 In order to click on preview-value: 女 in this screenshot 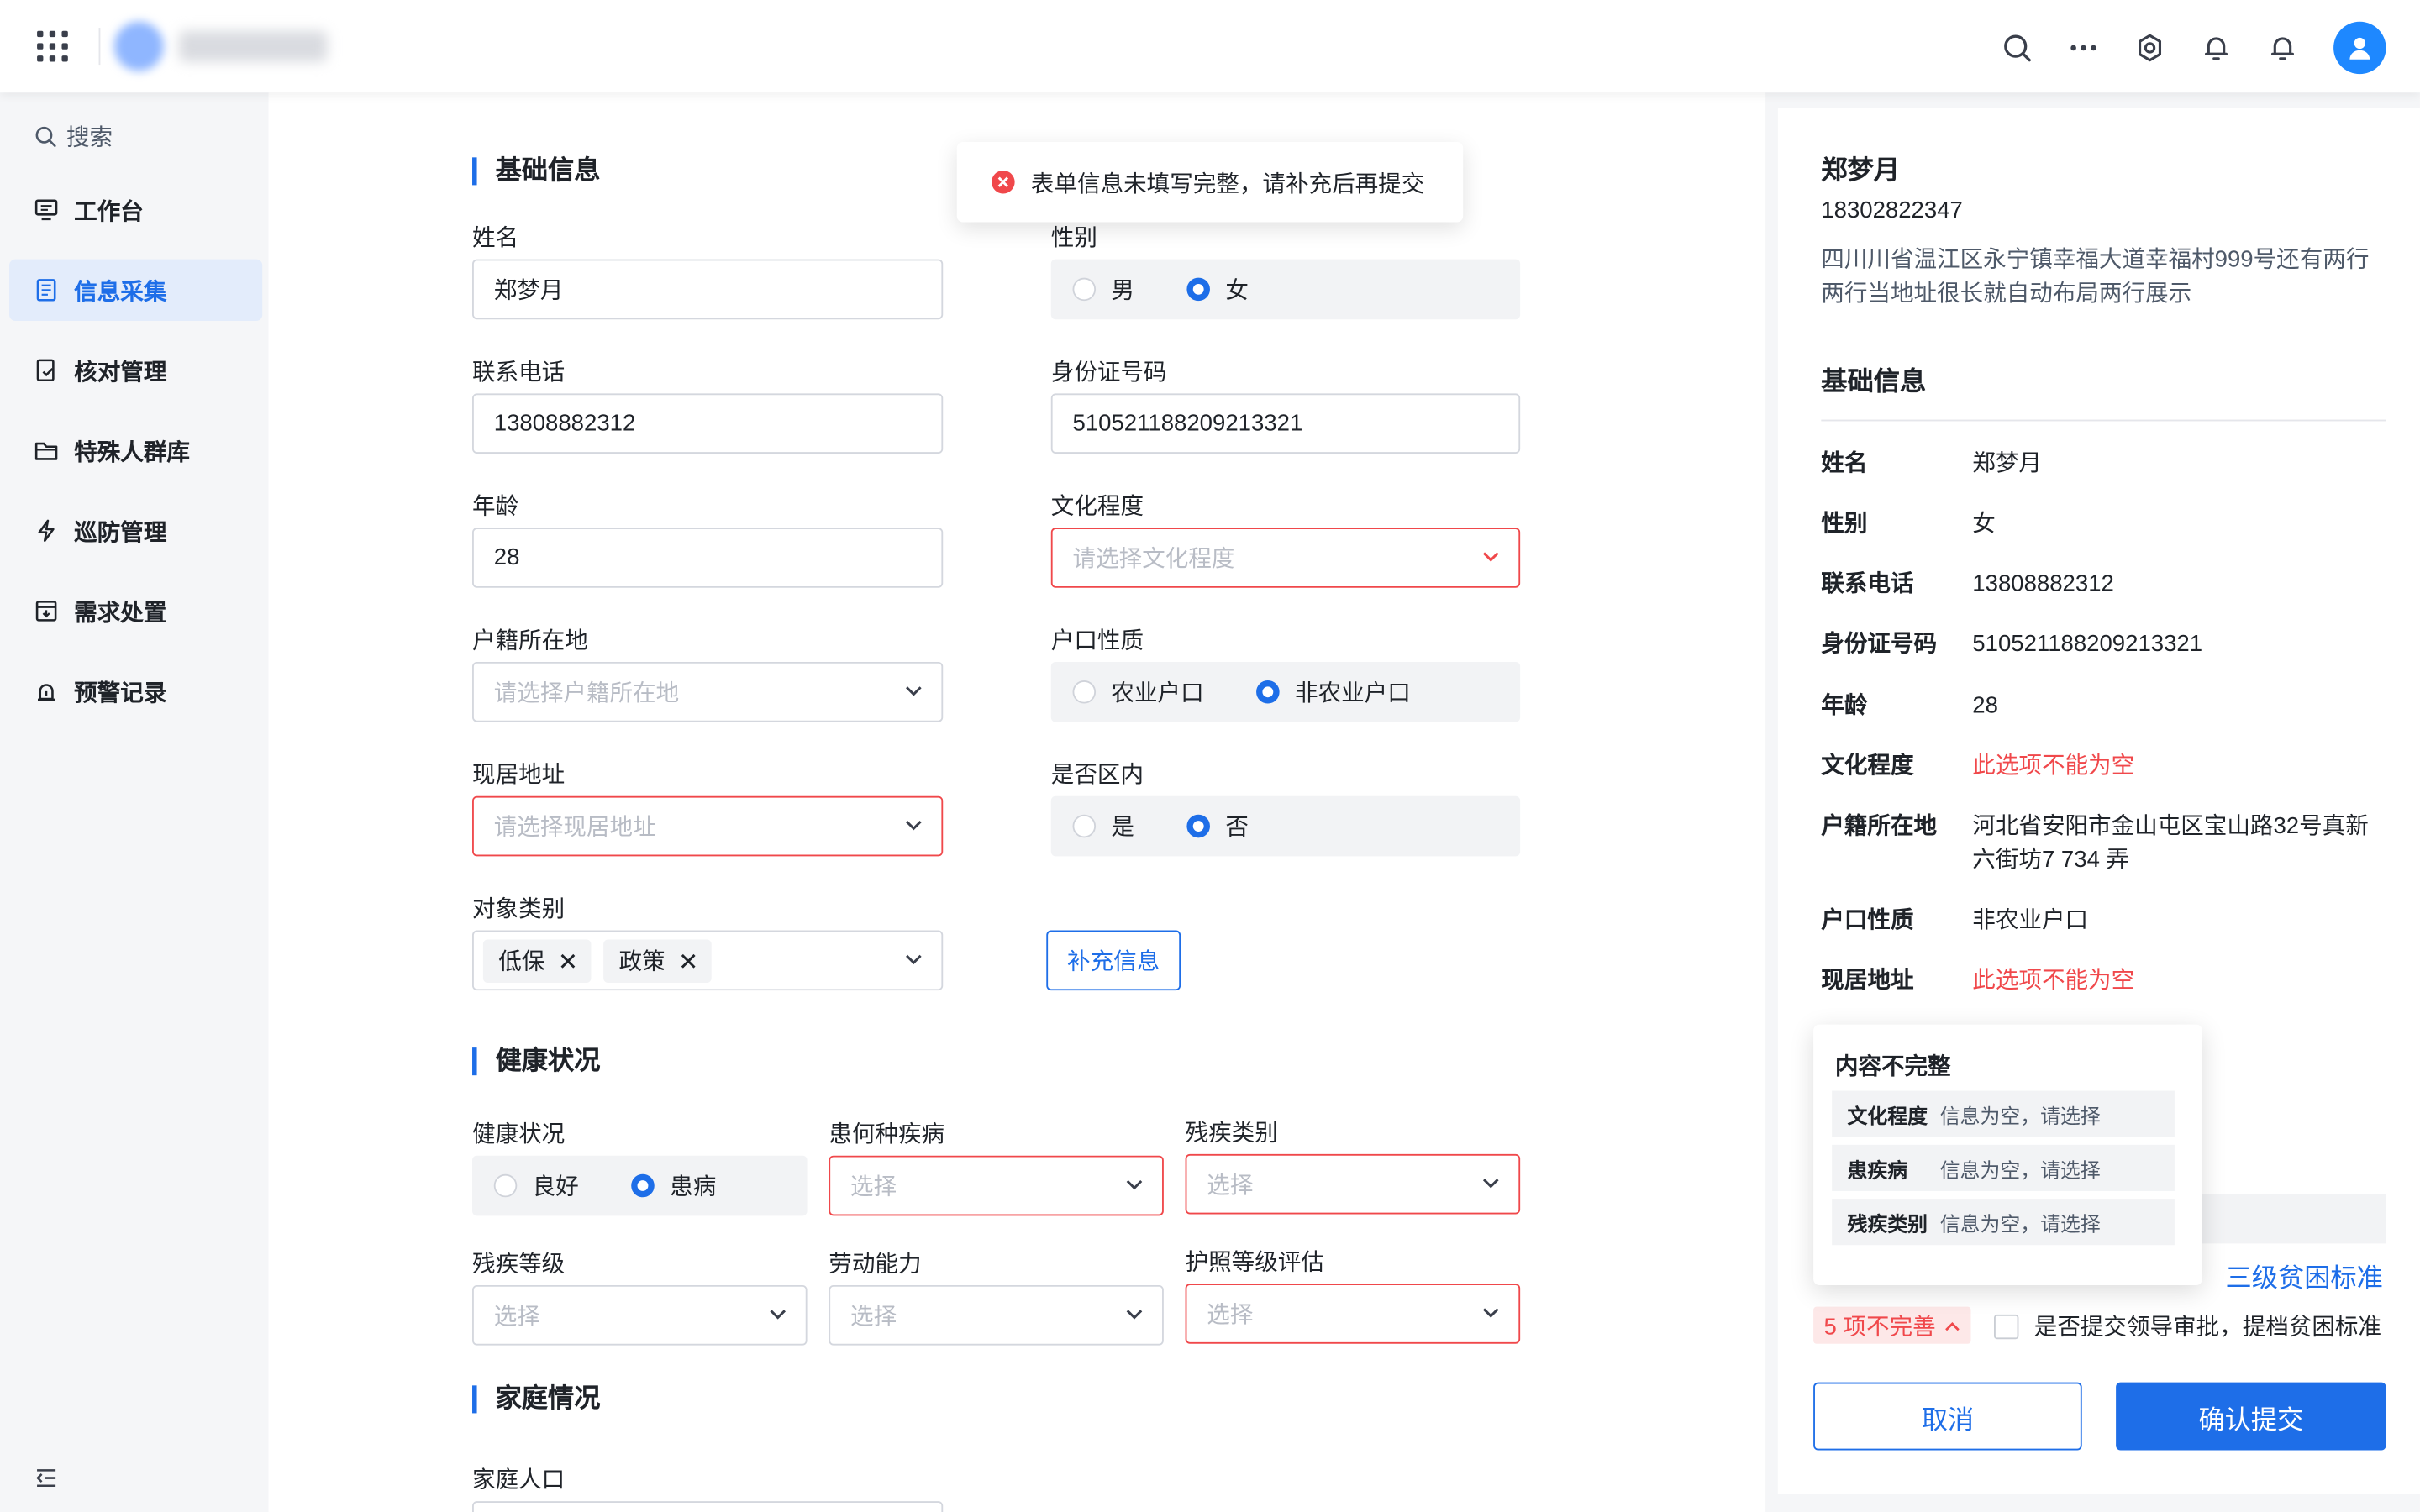, I will do `click(1984, 524)`.